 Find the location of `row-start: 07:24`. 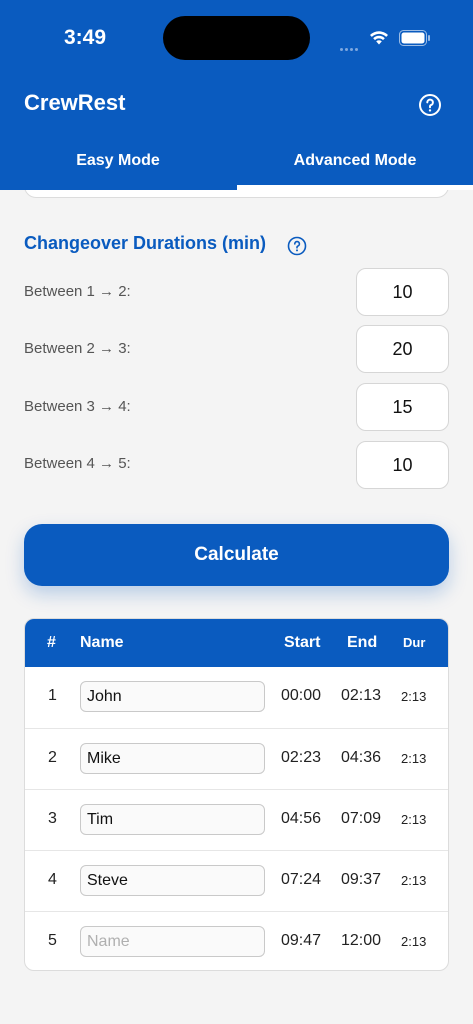

row-start: 07:24 is located at coordinates (301, 879).